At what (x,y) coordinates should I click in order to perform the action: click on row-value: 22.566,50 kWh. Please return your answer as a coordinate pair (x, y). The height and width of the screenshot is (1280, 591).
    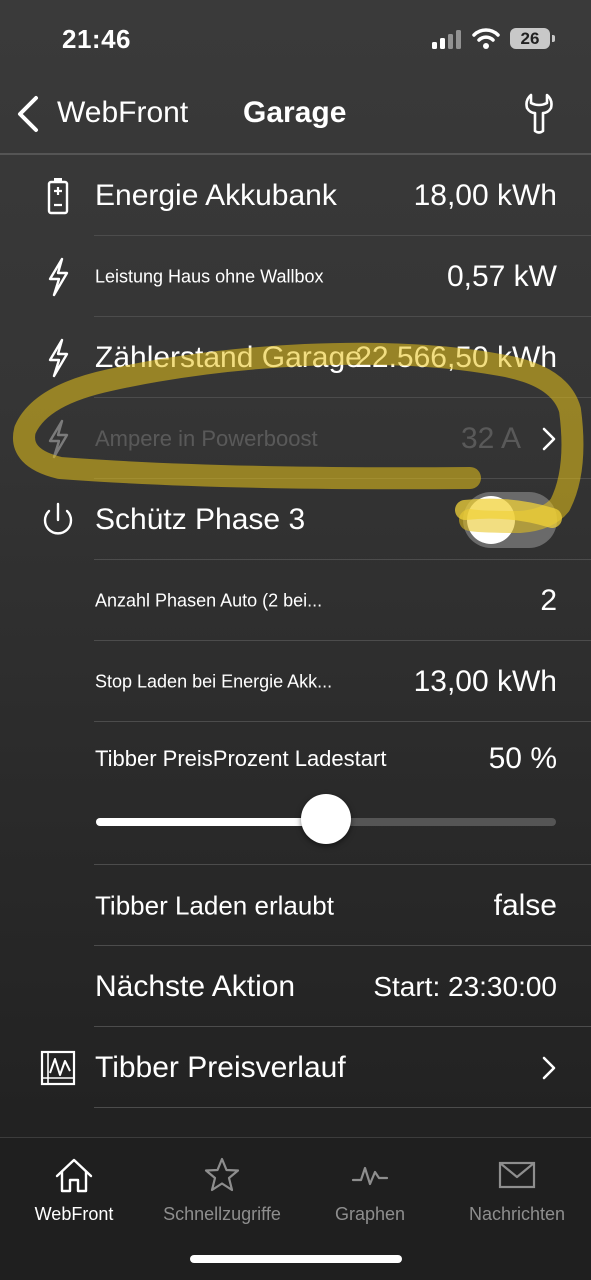
    Looking at the image, I should click on (456, 357).